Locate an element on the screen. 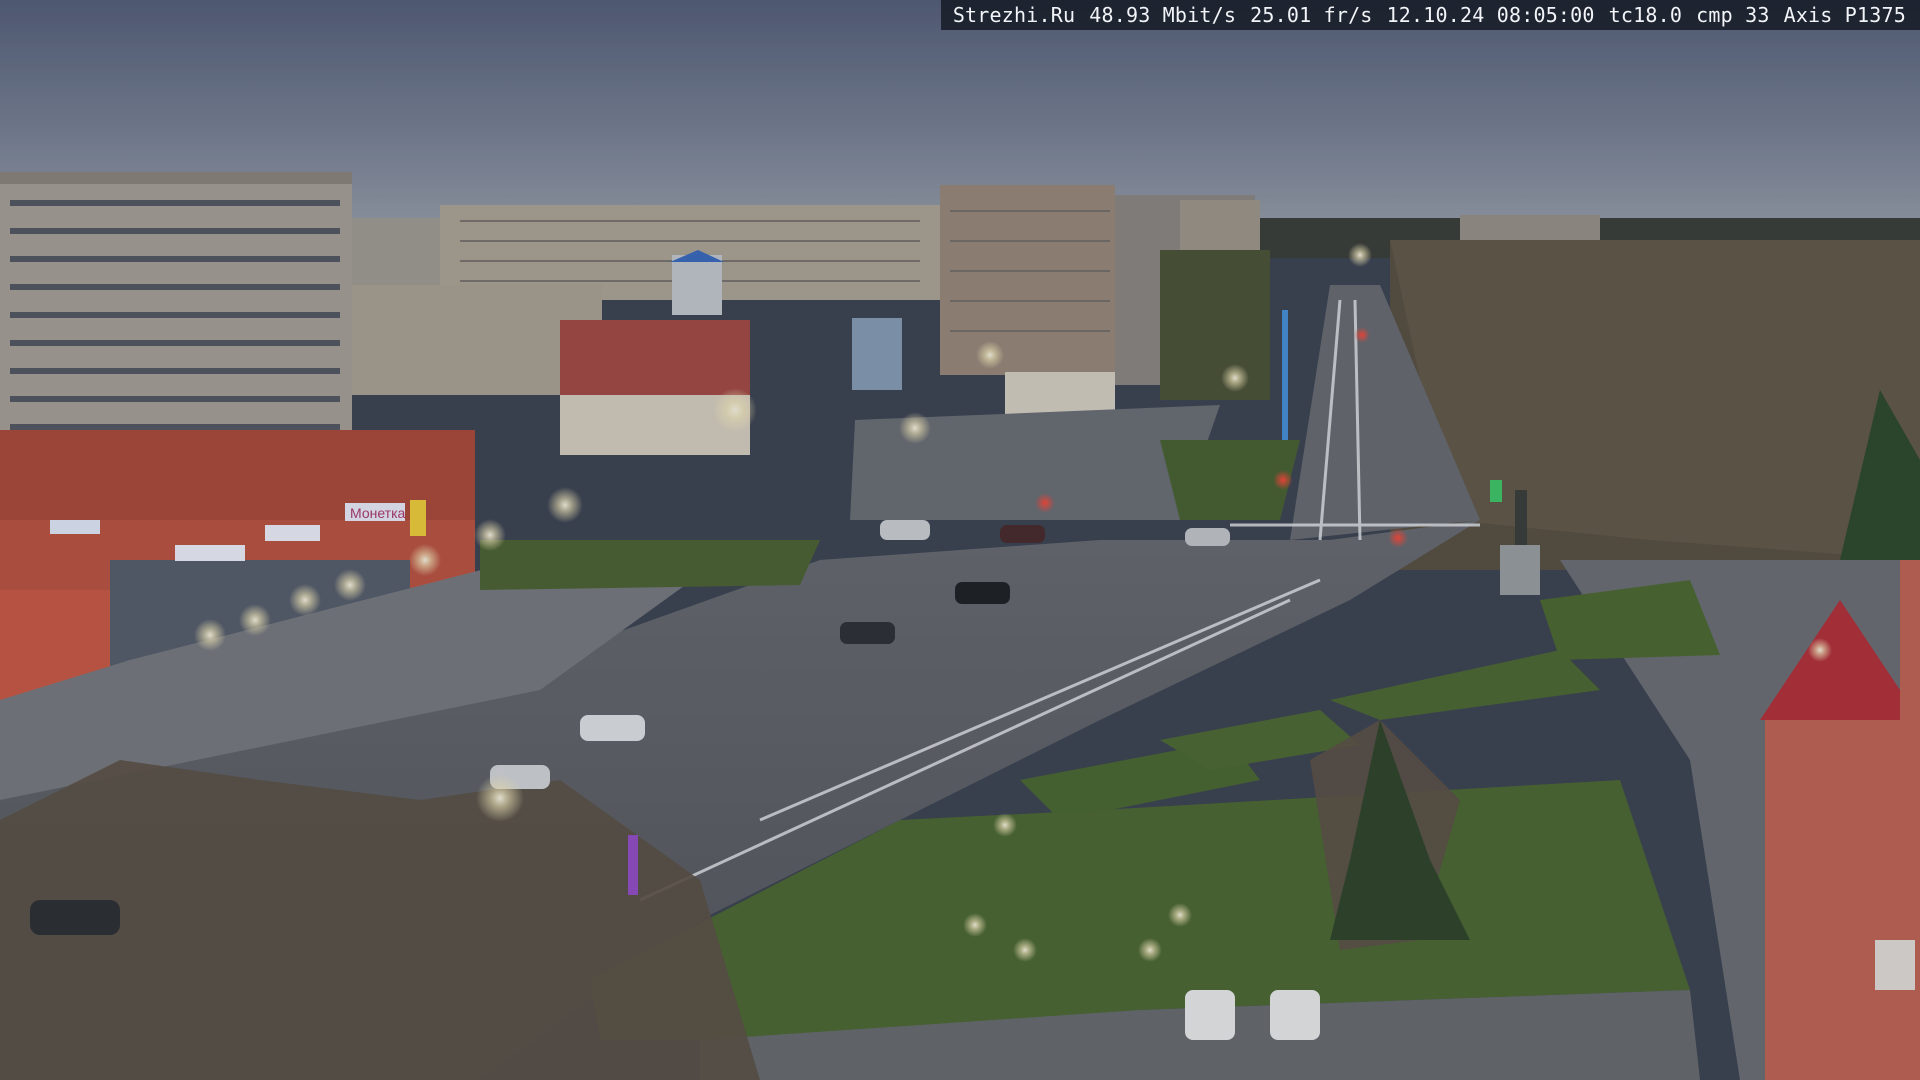  datetime-label: 12.10.24 08:05:00 is located at coordinates (1490, 15).